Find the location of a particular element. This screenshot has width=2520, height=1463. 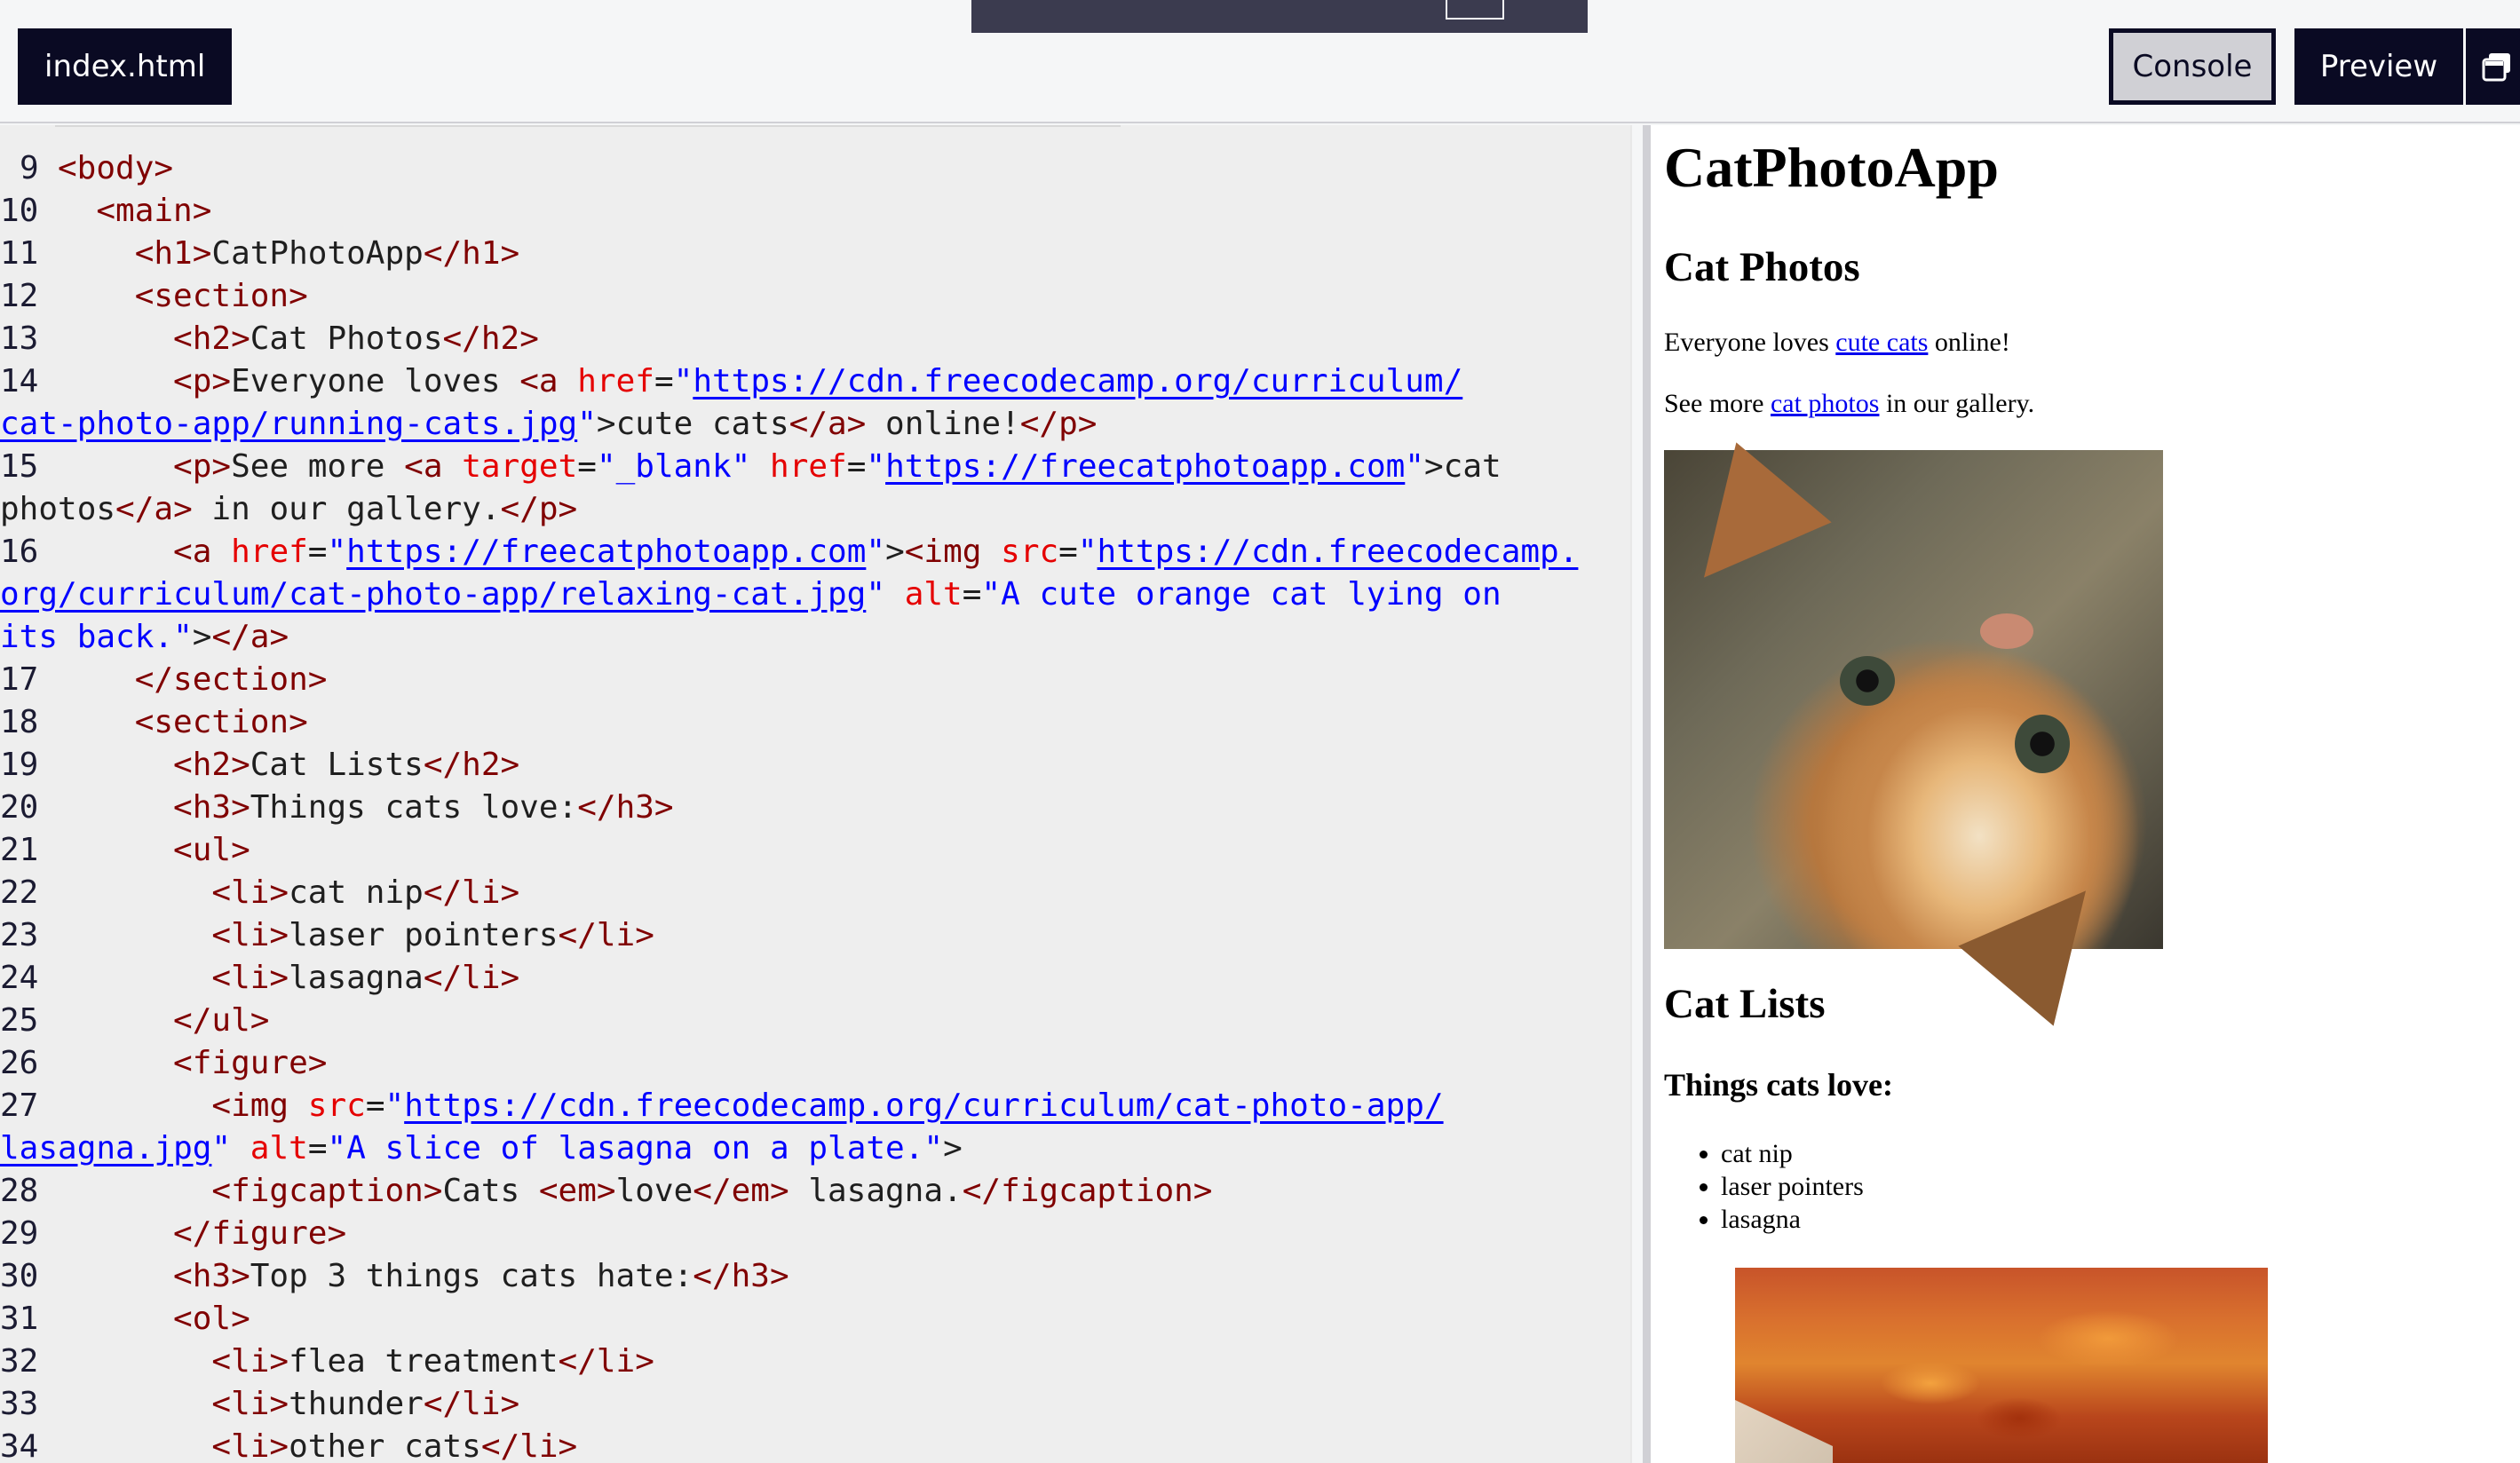

preview-paragraph-2: See more cat photos in our gallery. is located at coordinates (1849, 403).